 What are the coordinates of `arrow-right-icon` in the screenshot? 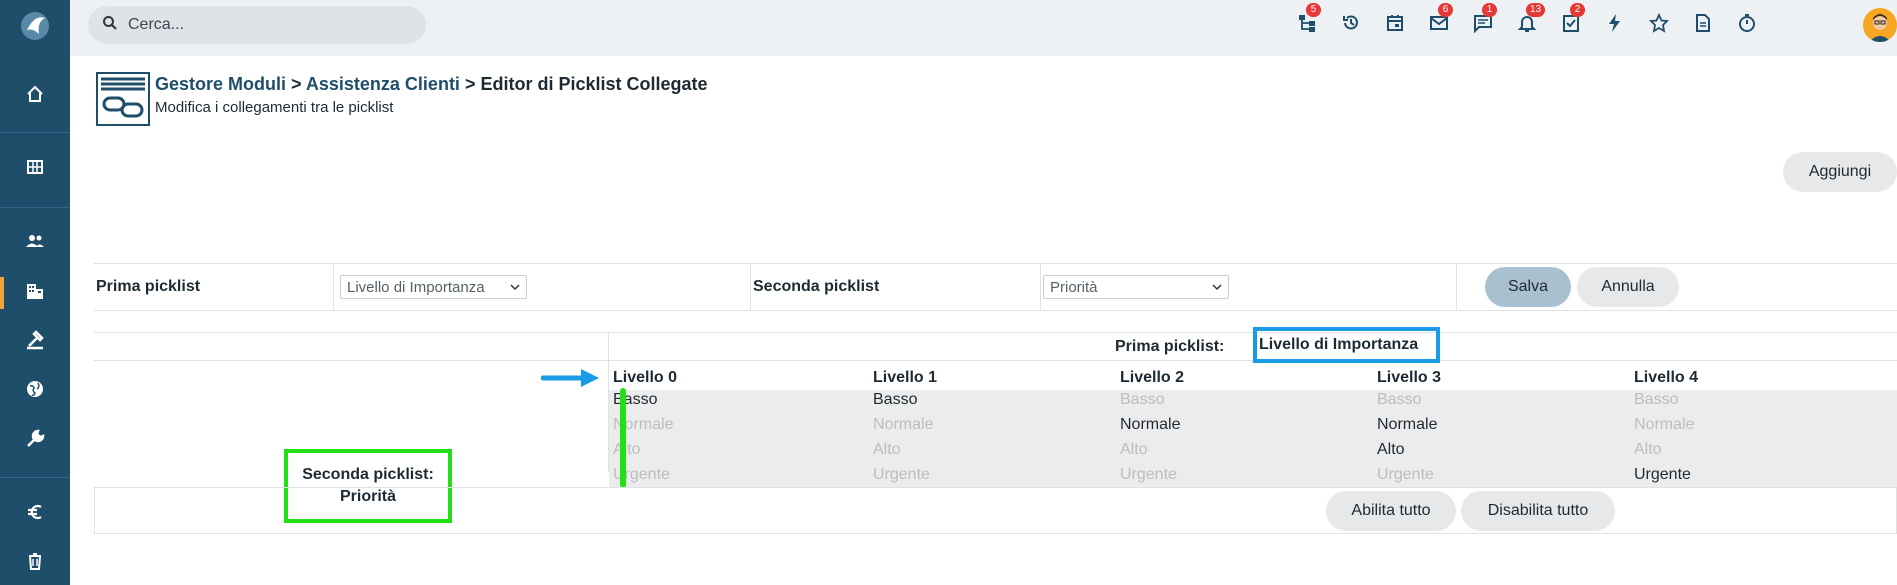 It's located at (570, 378).